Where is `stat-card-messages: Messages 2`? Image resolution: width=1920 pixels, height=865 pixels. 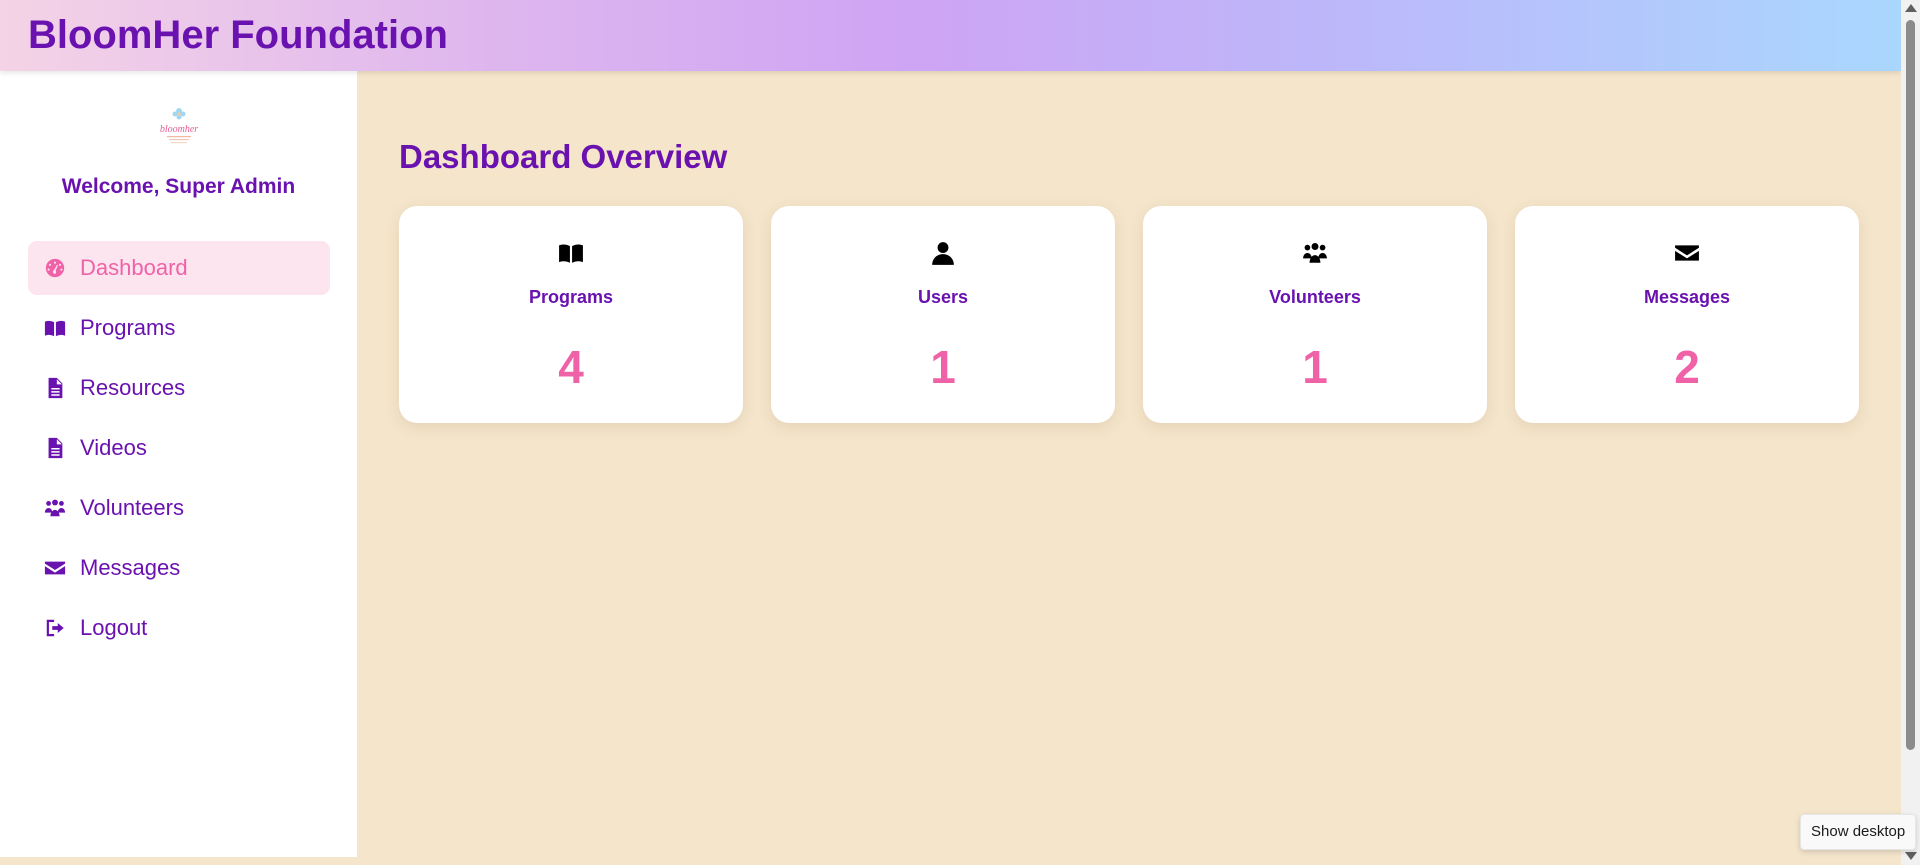
stat-card-messages: Messages 2 is located at coordinates (1687, 314).